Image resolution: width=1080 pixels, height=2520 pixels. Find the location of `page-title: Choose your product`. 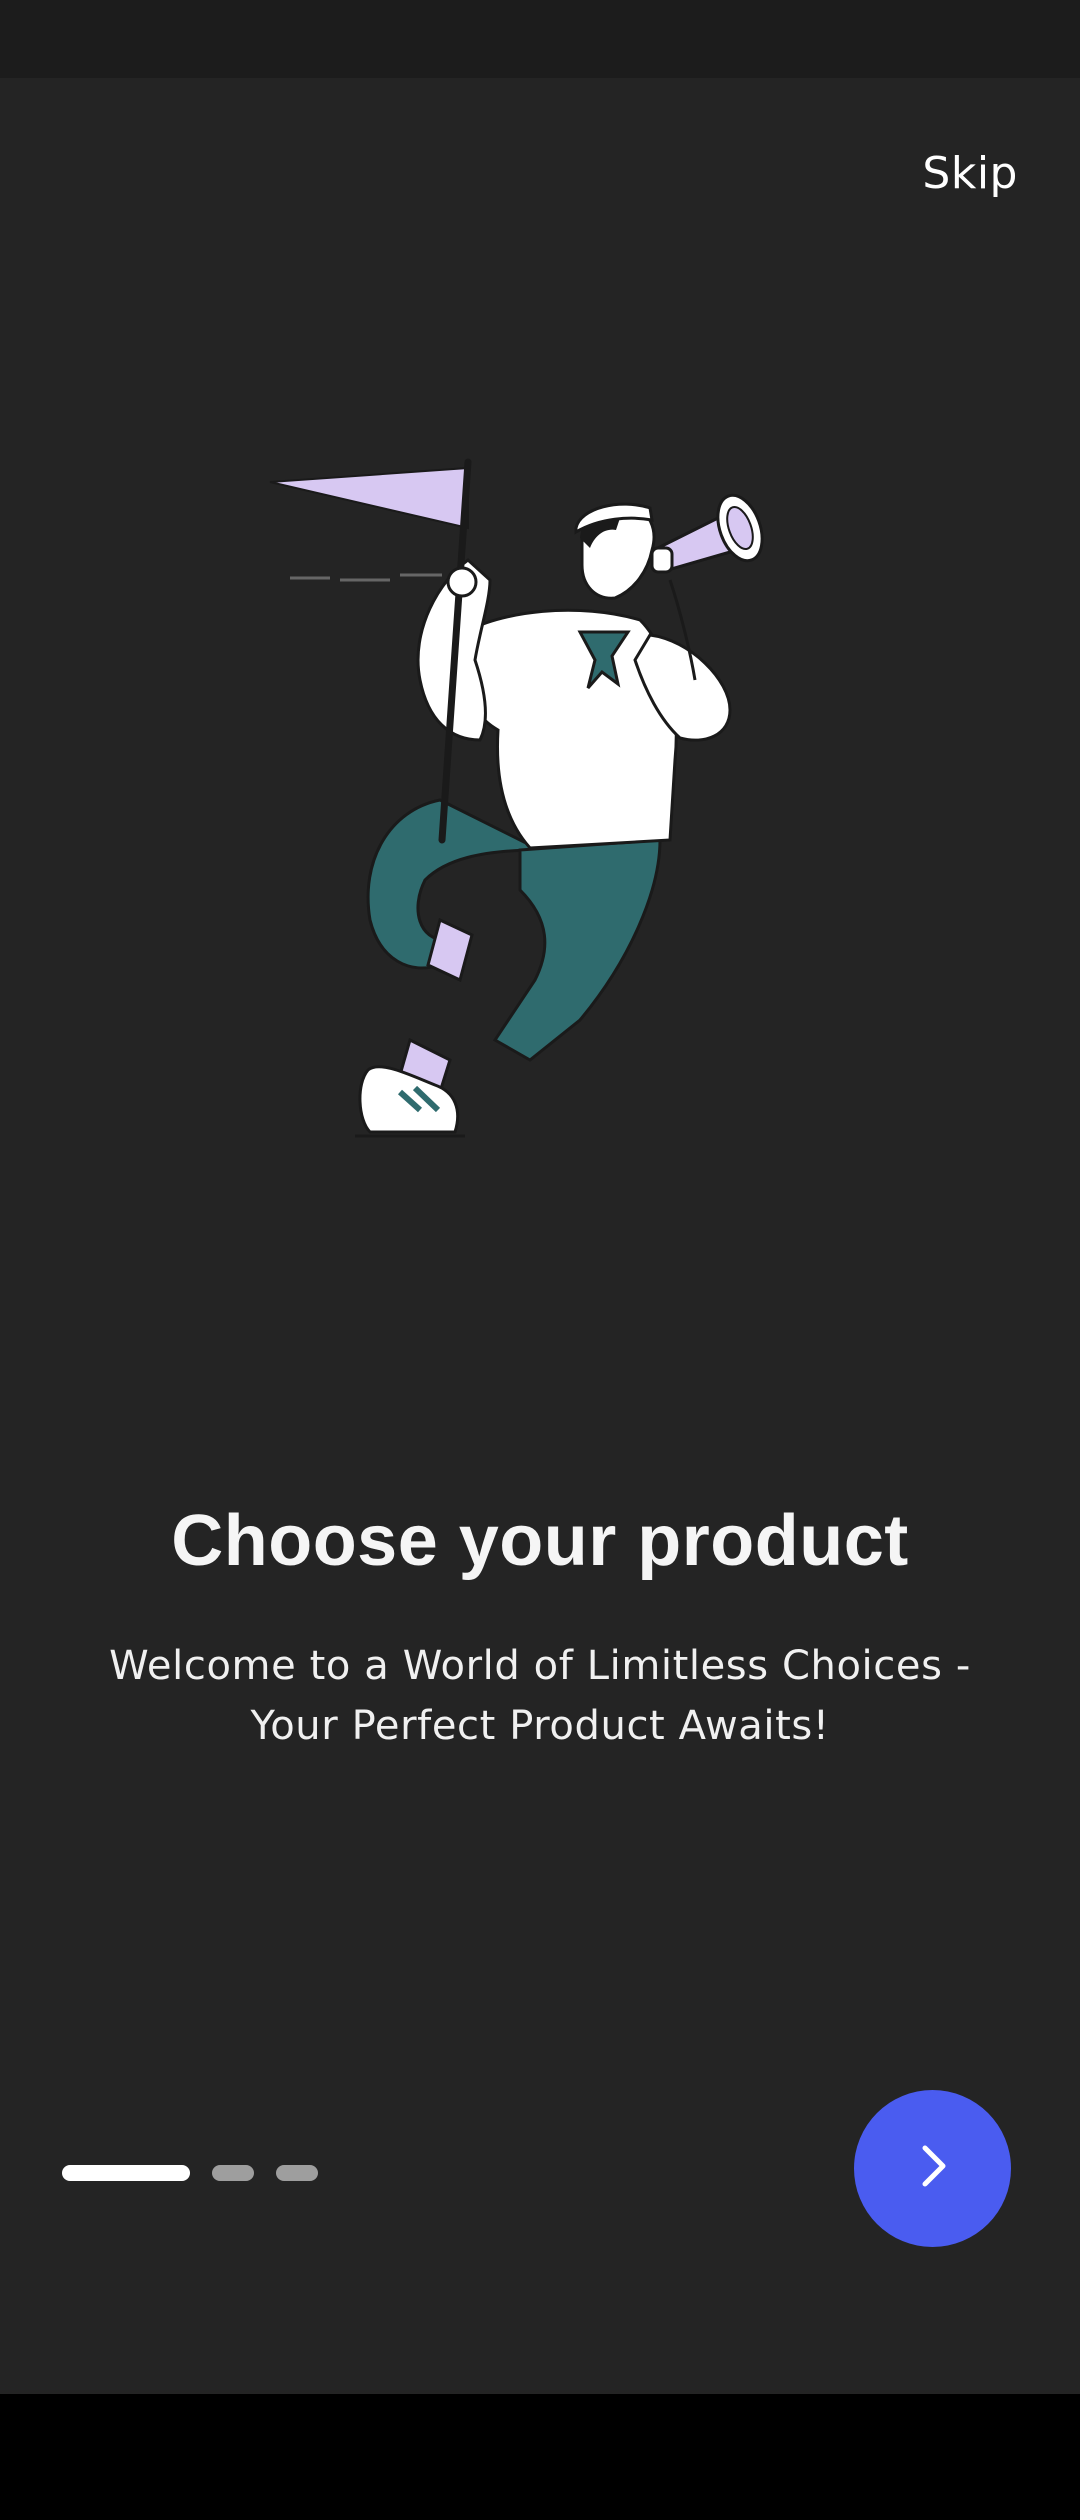

page-title: Choose your product is located at coordinates (540, 1541).